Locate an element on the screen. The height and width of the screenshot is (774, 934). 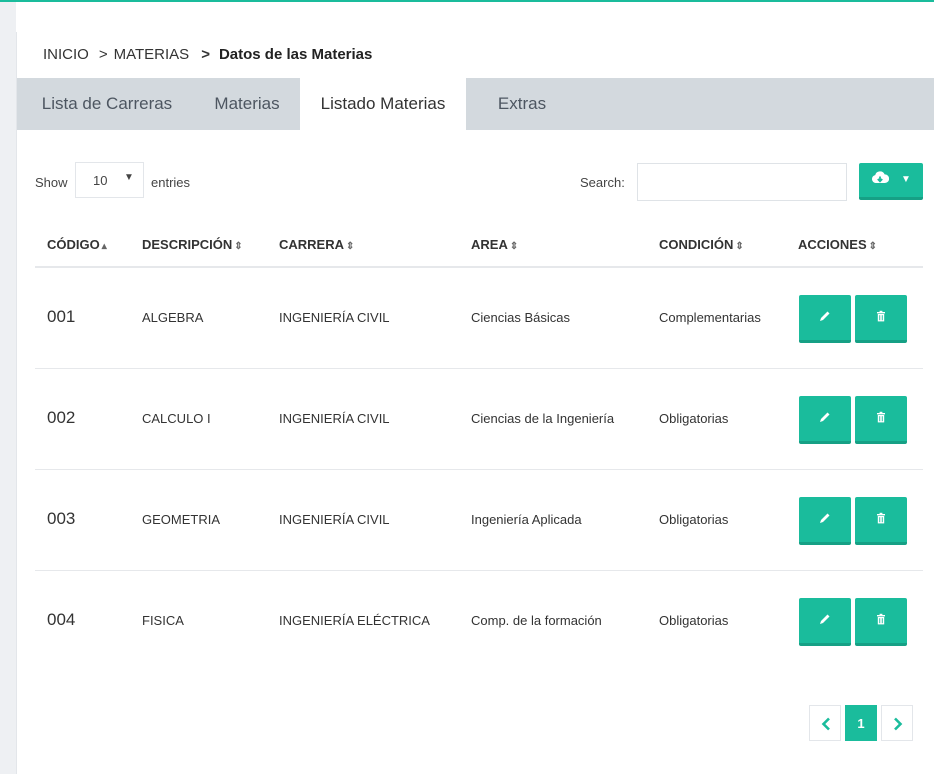
column-header-label: CÓDIGO is located at coordinates (73, 244).